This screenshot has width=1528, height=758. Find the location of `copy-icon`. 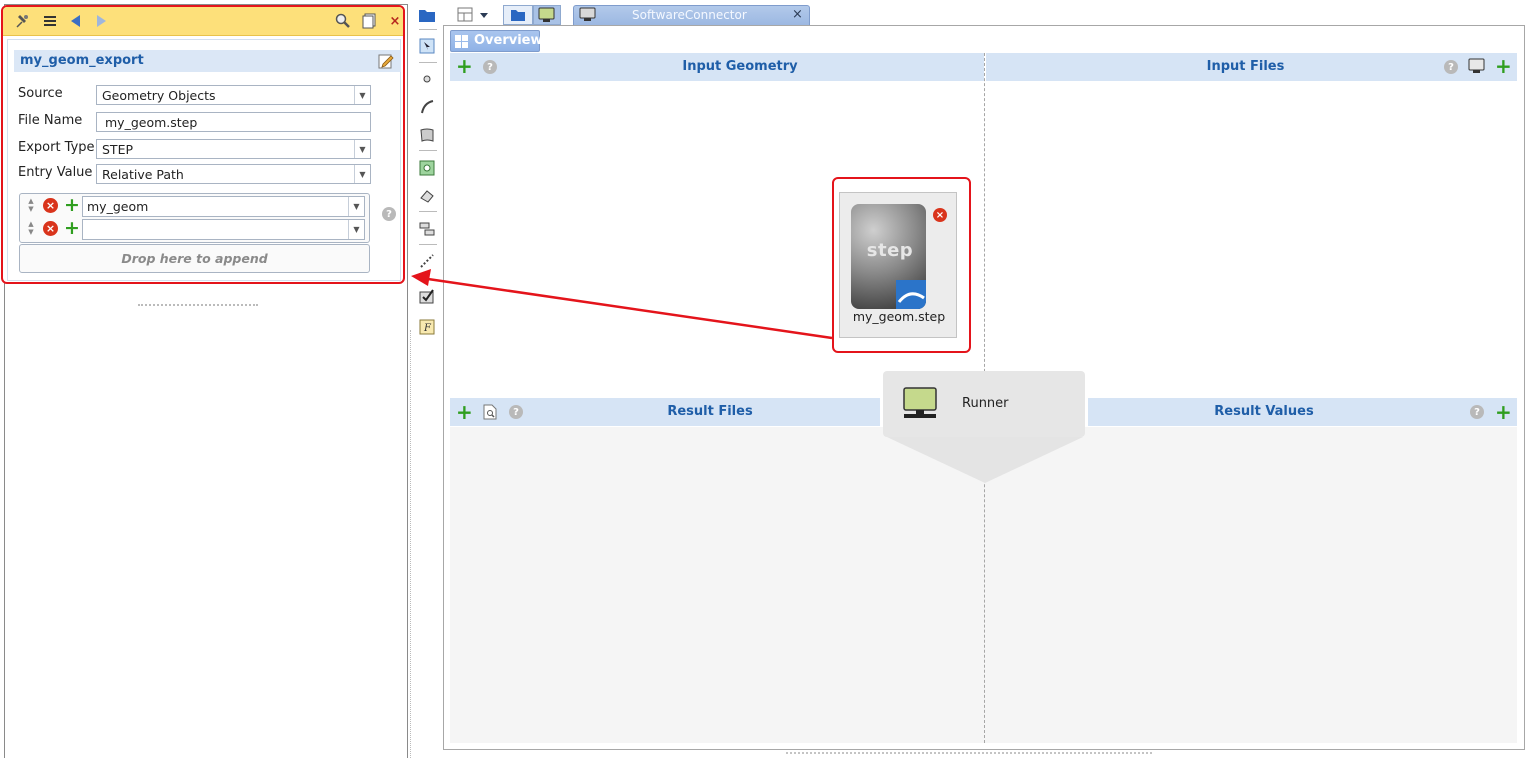

copy-icon is located at coordinates (369, 21).